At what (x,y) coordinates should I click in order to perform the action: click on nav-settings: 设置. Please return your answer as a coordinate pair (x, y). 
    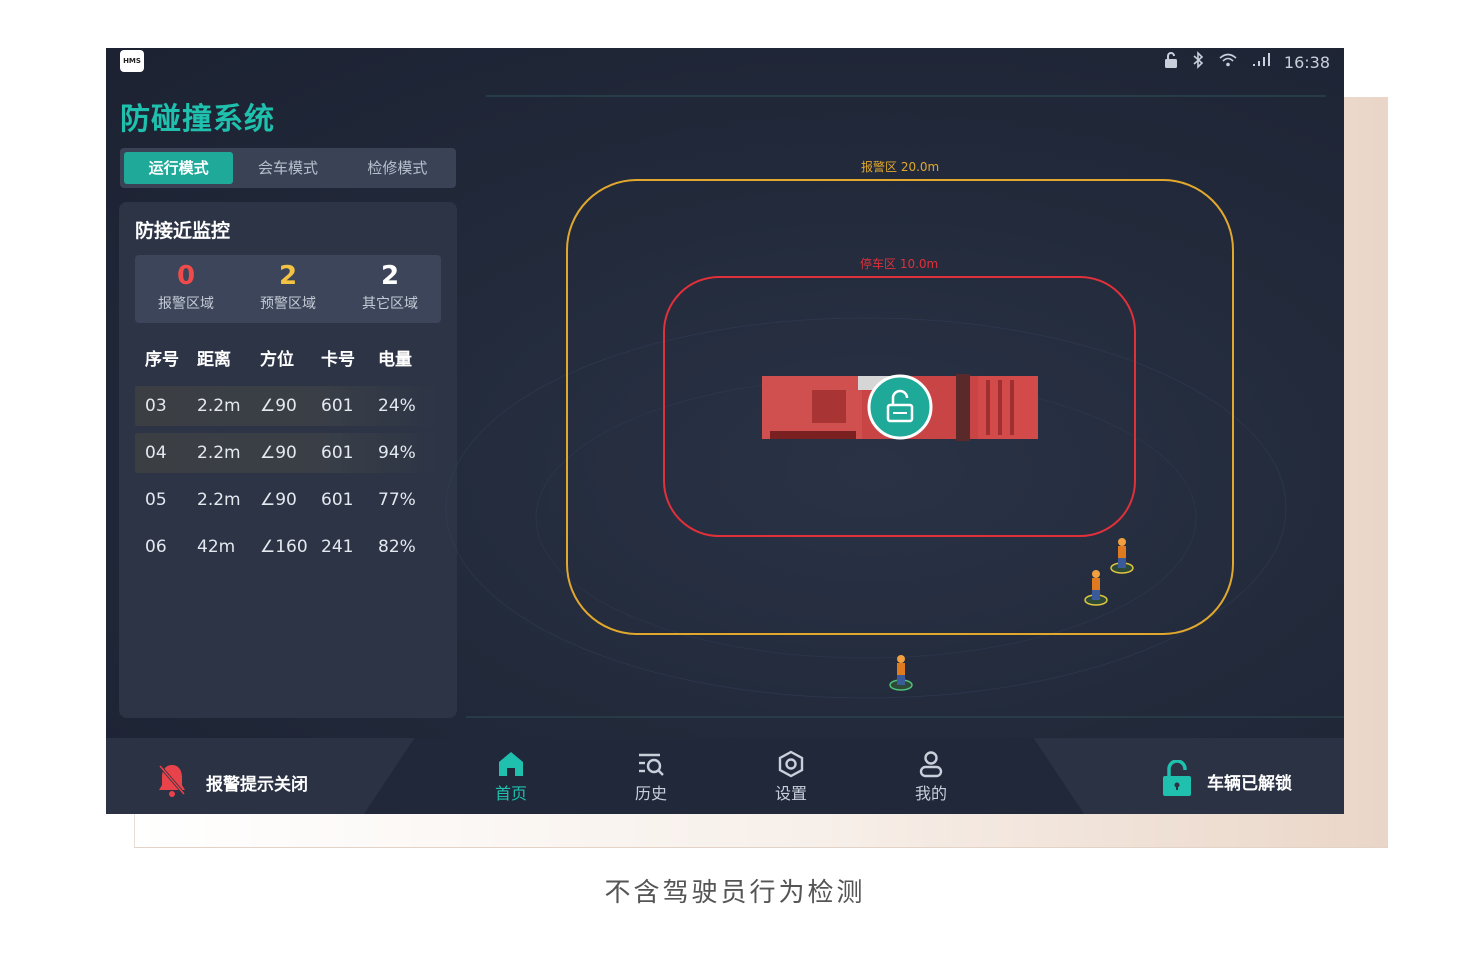
    Looking at the image, I should click on (791, 777).